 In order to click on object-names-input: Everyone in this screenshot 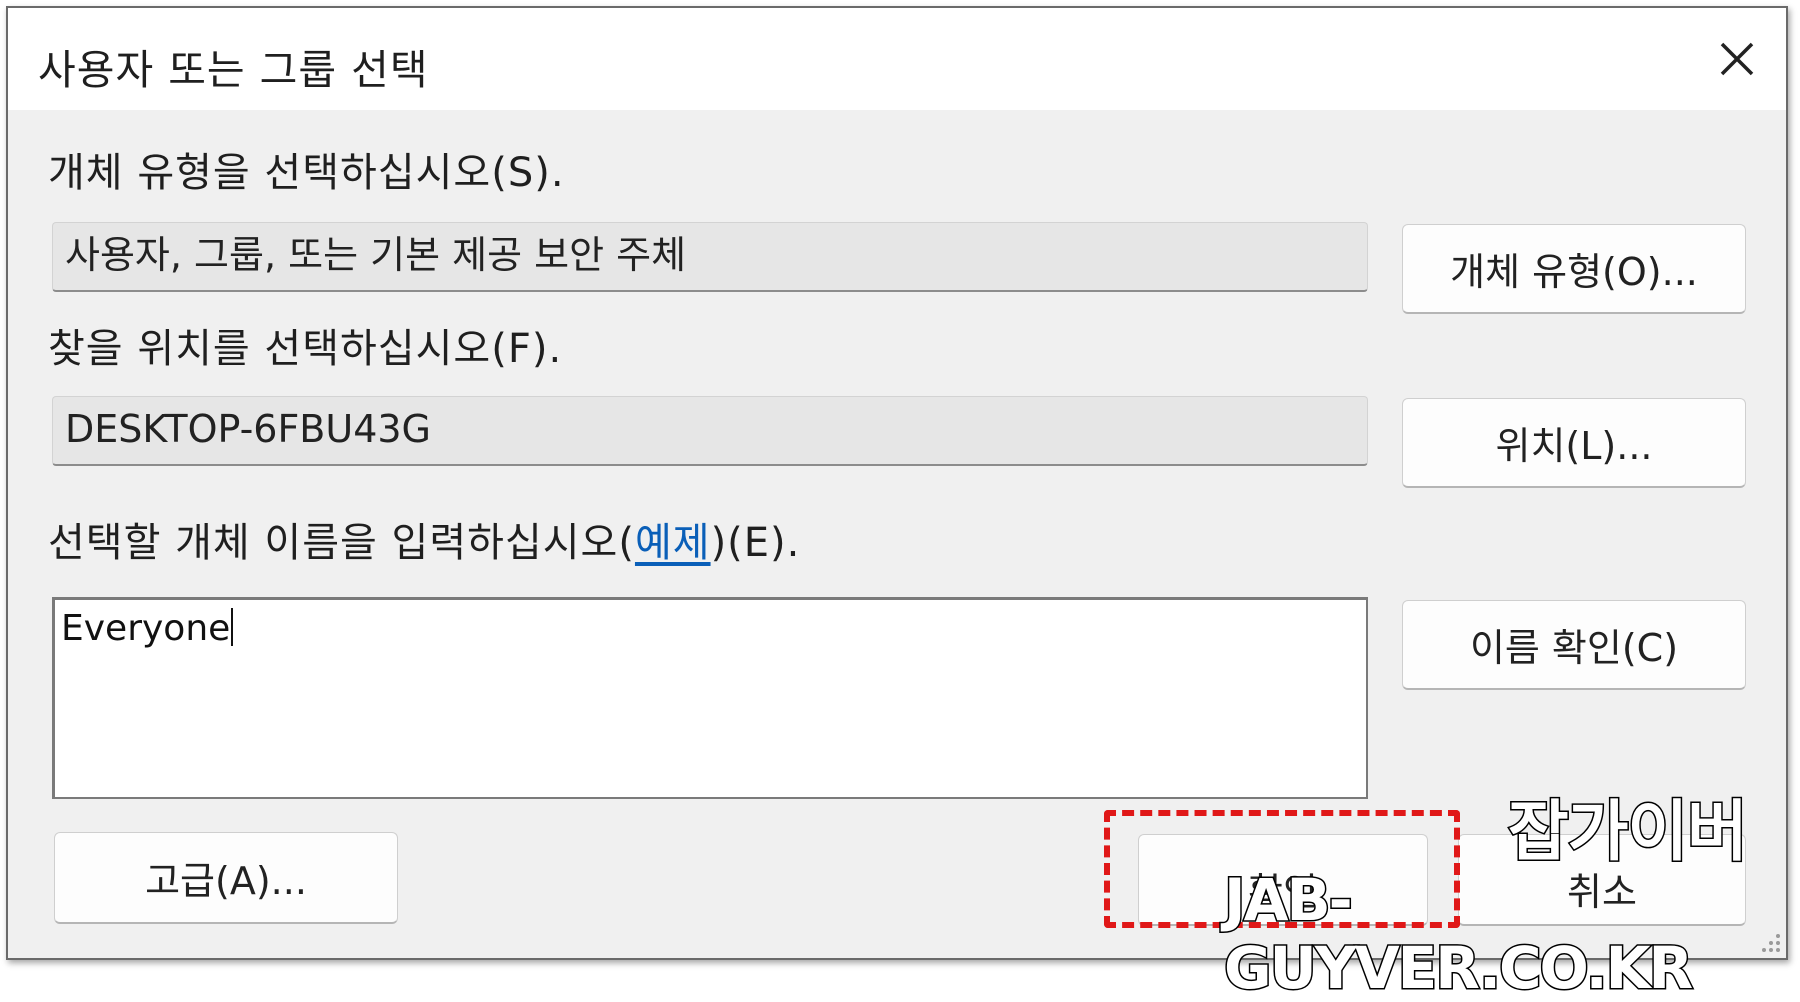, I will do `click(710, 698)`.